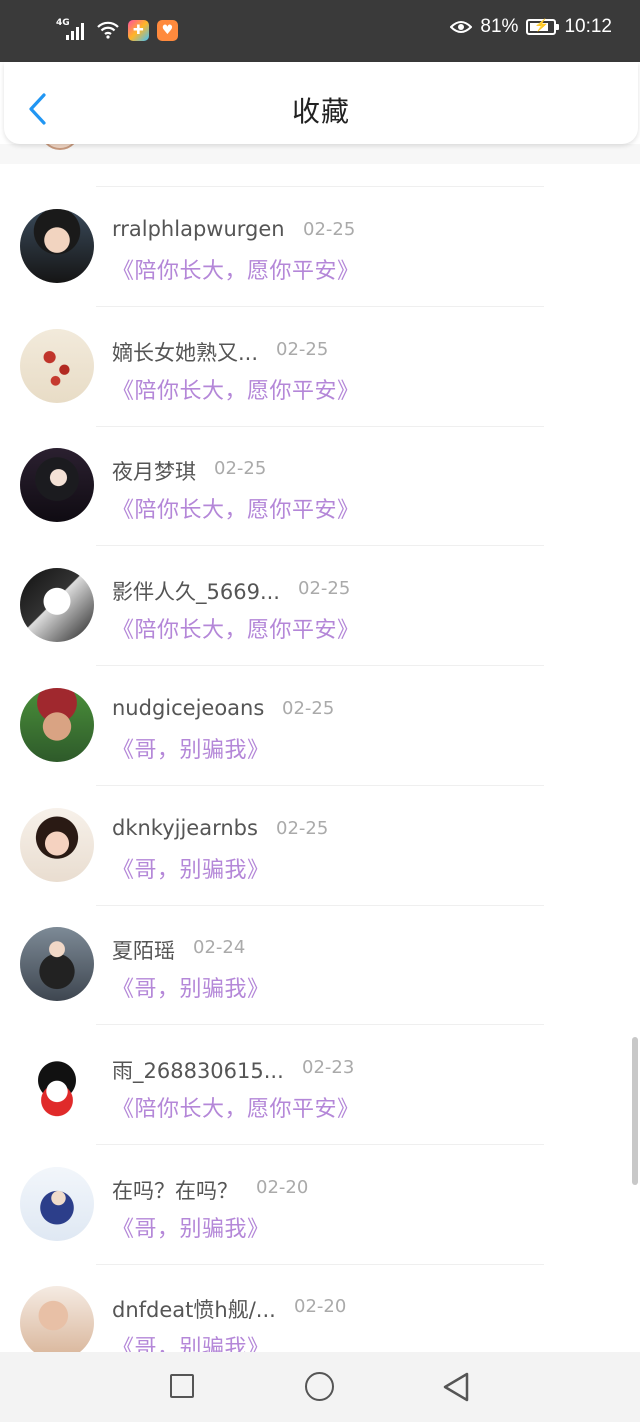 The image size is (640, 1422). Describe the element at coordinates (320, 247) in the screenshot. I see `list-item: rralphlapwurgen 02-25 《陪你长大，愿你平安》` at that location.